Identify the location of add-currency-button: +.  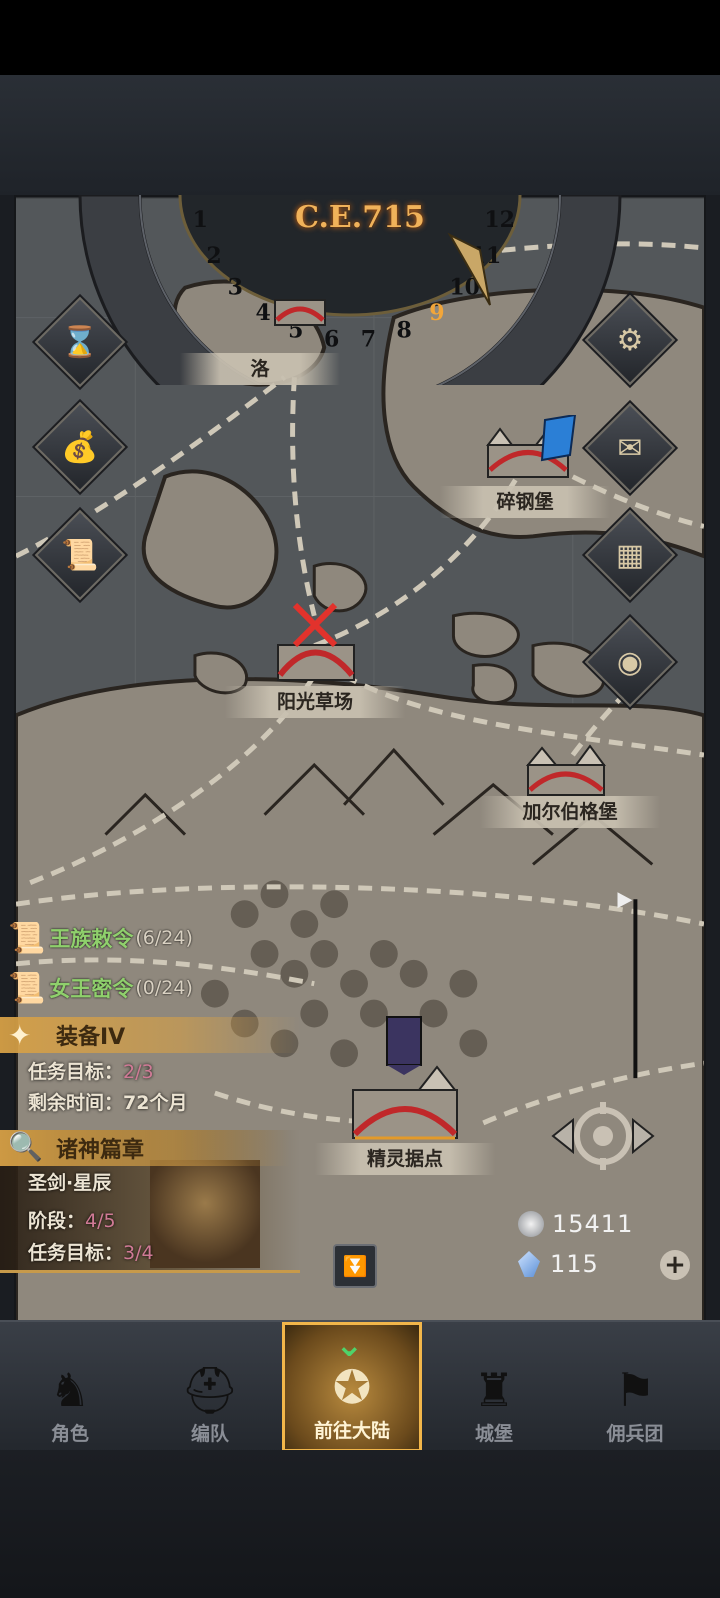
(675, 1265).